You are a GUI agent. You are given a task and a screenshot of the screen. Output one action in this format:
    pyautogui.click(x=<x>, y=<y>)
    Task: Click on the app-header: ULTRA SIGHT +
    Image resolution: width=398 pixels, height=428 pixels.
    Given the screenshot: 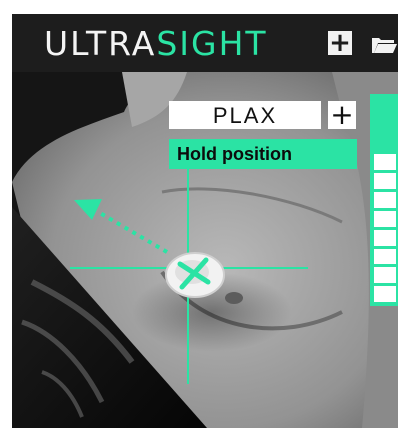 What is the action you would take?
    pyautogui.click(x=205, y=43)
    